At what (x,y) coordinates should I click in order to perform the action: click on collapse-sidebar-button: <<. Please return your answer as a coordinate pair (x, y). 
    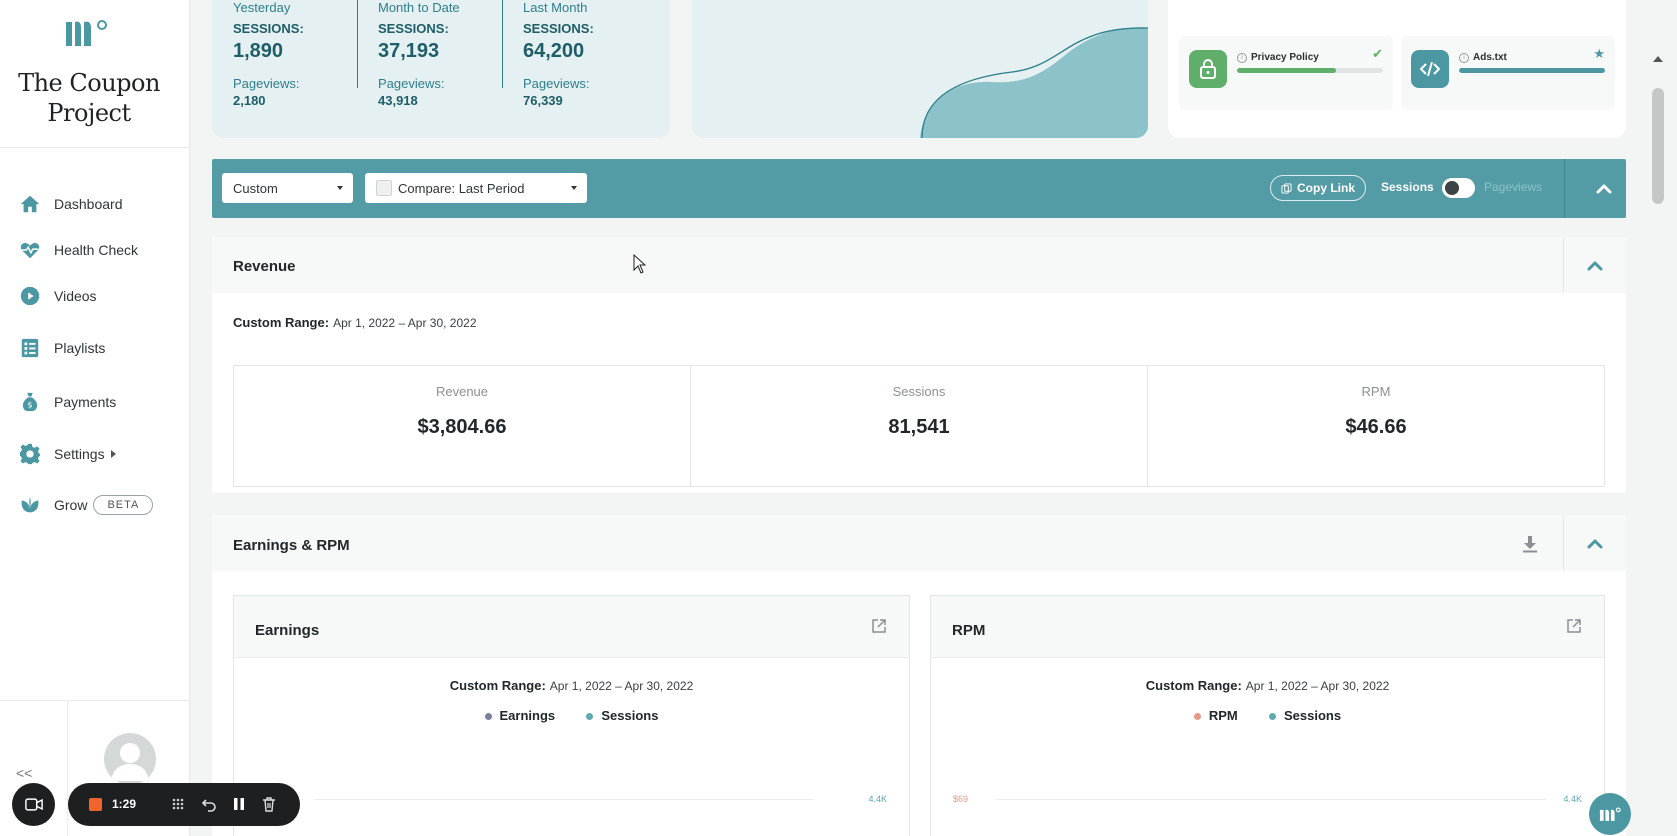
    Looking at the image, I should click on (24, 773).